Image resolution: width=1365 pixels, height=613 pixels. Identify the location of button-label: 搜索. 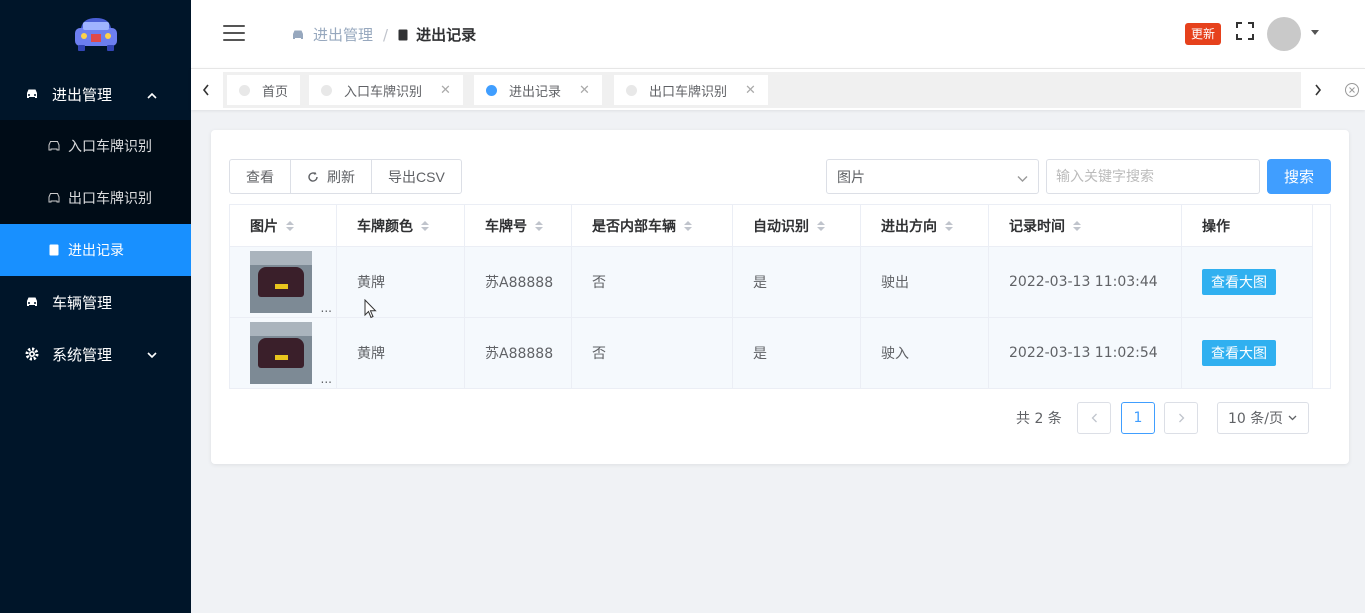
(1298, 177).